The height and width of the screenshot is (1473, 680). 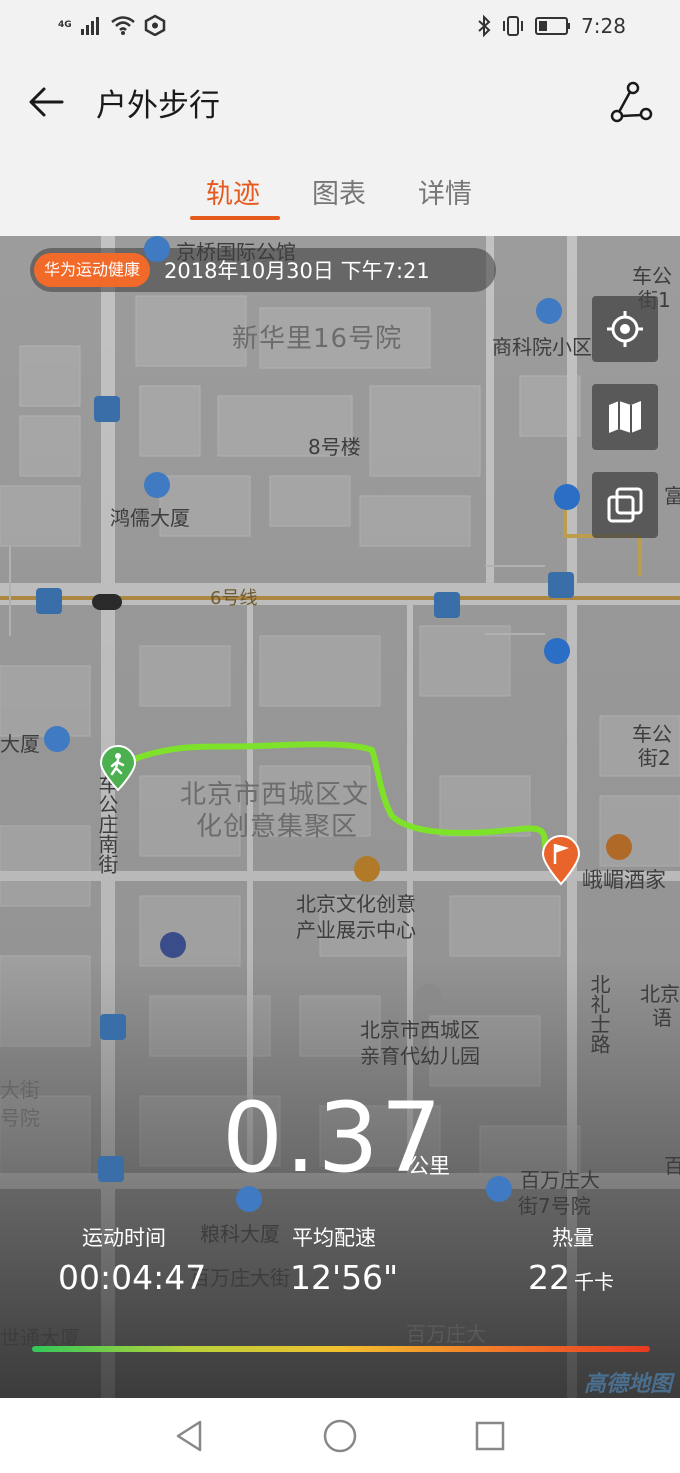 What do you see at coordinates (334, 1238) in the screenshot?
I see `pace-label: 平均配速` at bounding box center [334, 1238].